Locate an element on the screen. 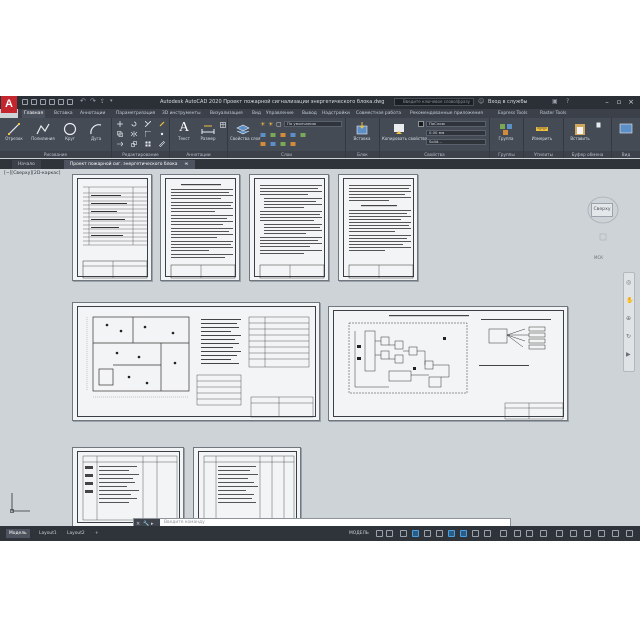 Image resolution: width=640 pixels, height=640 pixels. array-icon is located at coordinates (148, 144).